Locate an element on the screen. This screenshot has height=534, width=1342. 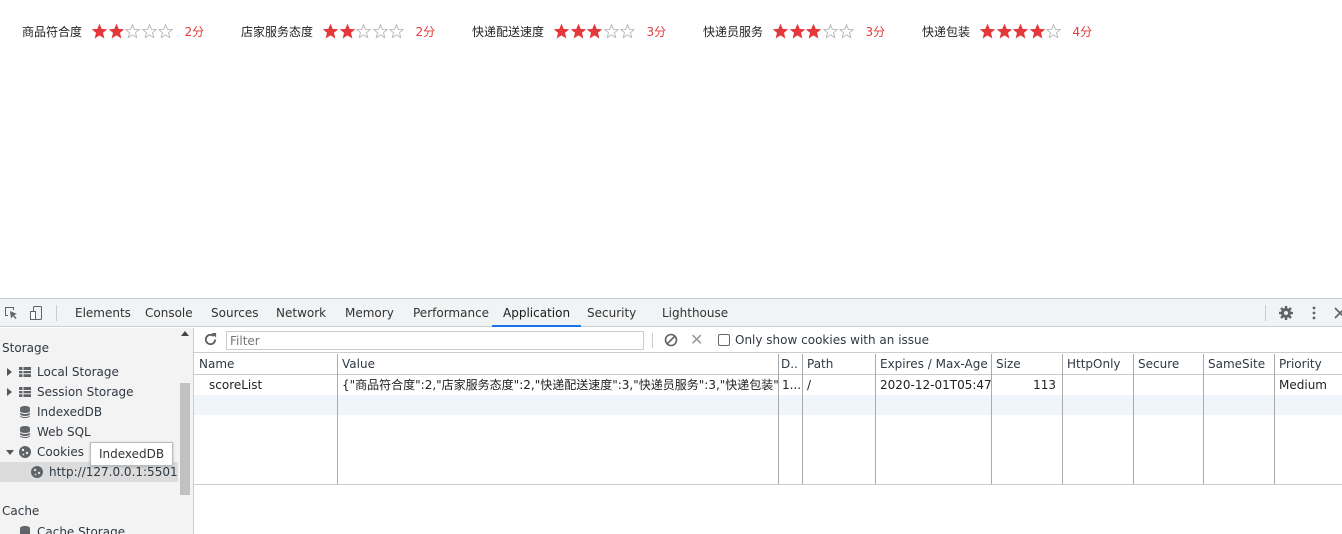
table-grid-icon is located at coordinates (25, 392).